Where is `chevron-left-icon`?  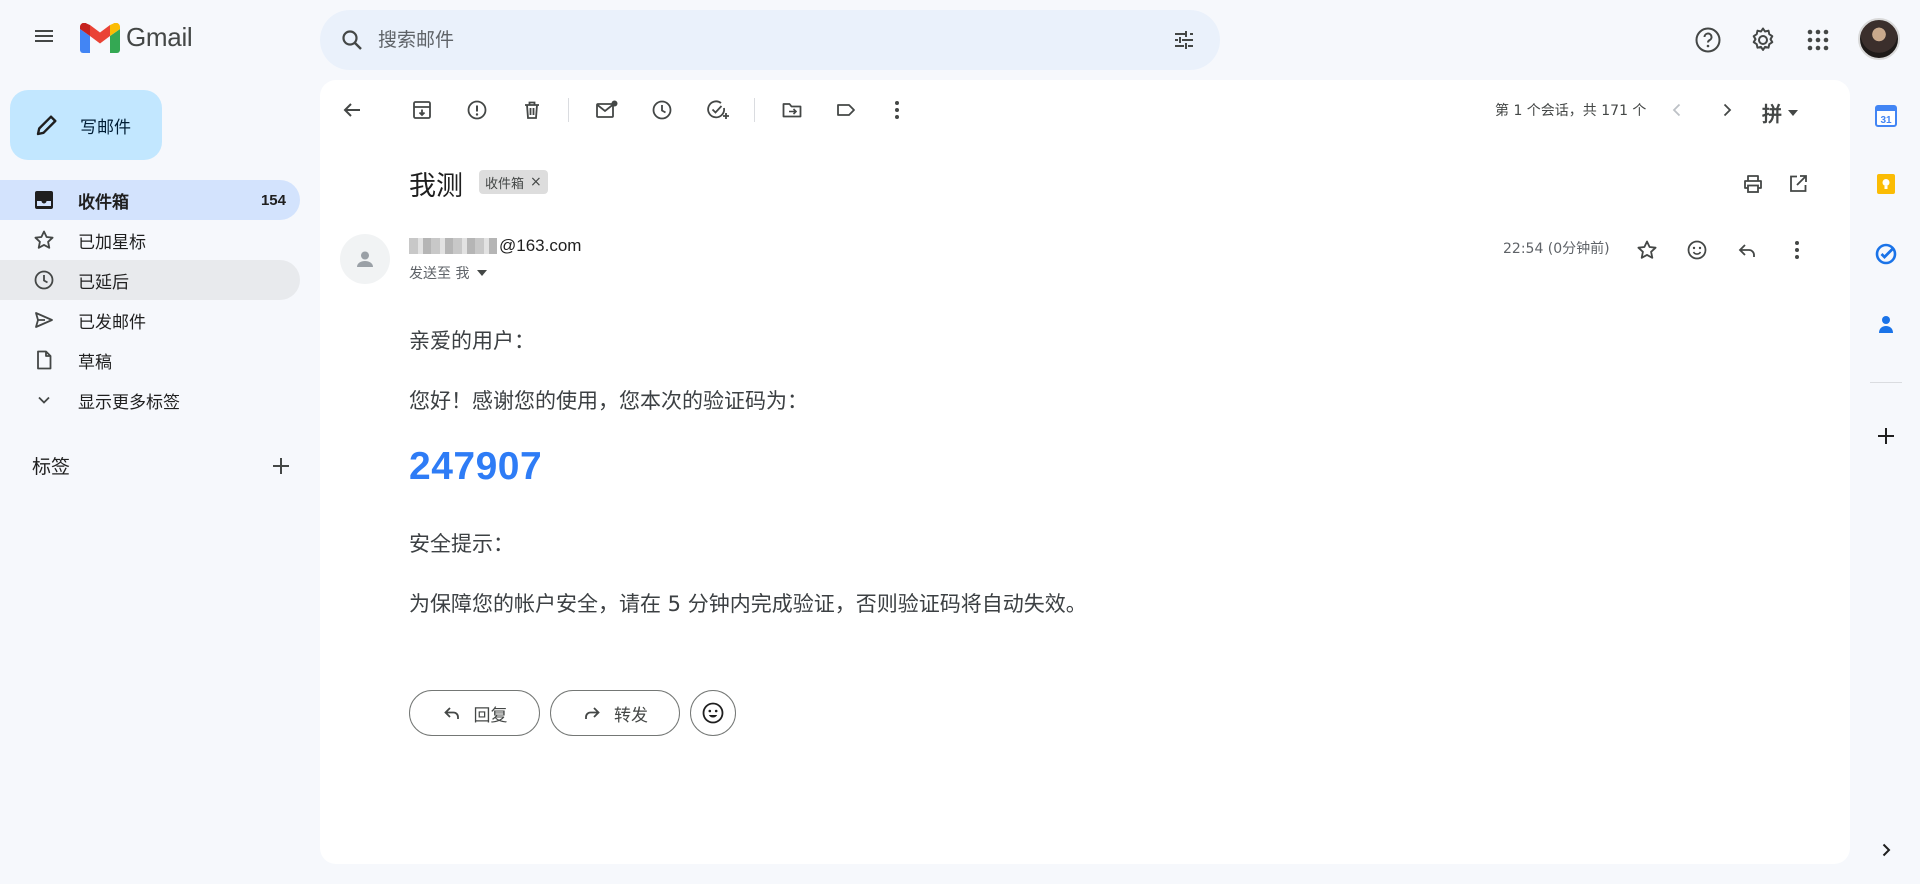 chevron-left-icon is located at coordinates (1677, 110).